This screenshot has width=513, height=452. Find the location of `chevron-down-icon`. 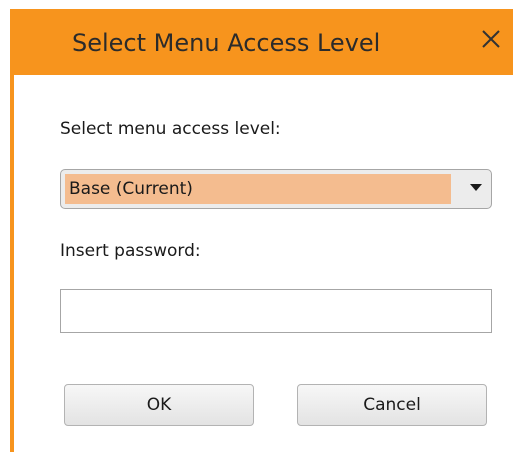

chevron-down-icon is located at coordinates (476, 187).